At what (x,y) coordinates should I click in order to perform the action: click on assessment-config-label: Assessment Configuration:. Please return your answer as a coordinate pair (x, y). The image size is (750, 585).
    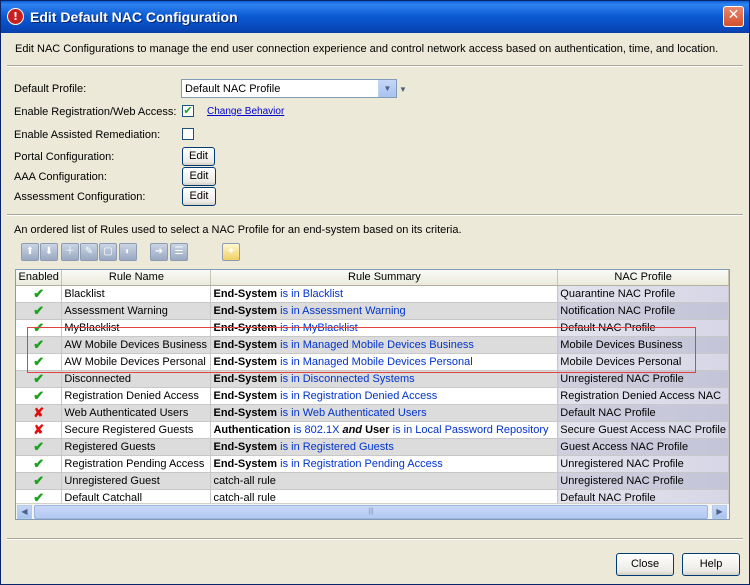
    Looking at the image, I should click on (80, 197).